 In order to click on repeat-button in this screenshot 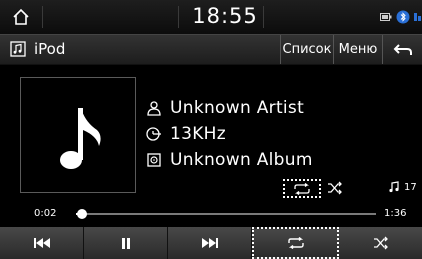, I will do `click(295, 243)`.